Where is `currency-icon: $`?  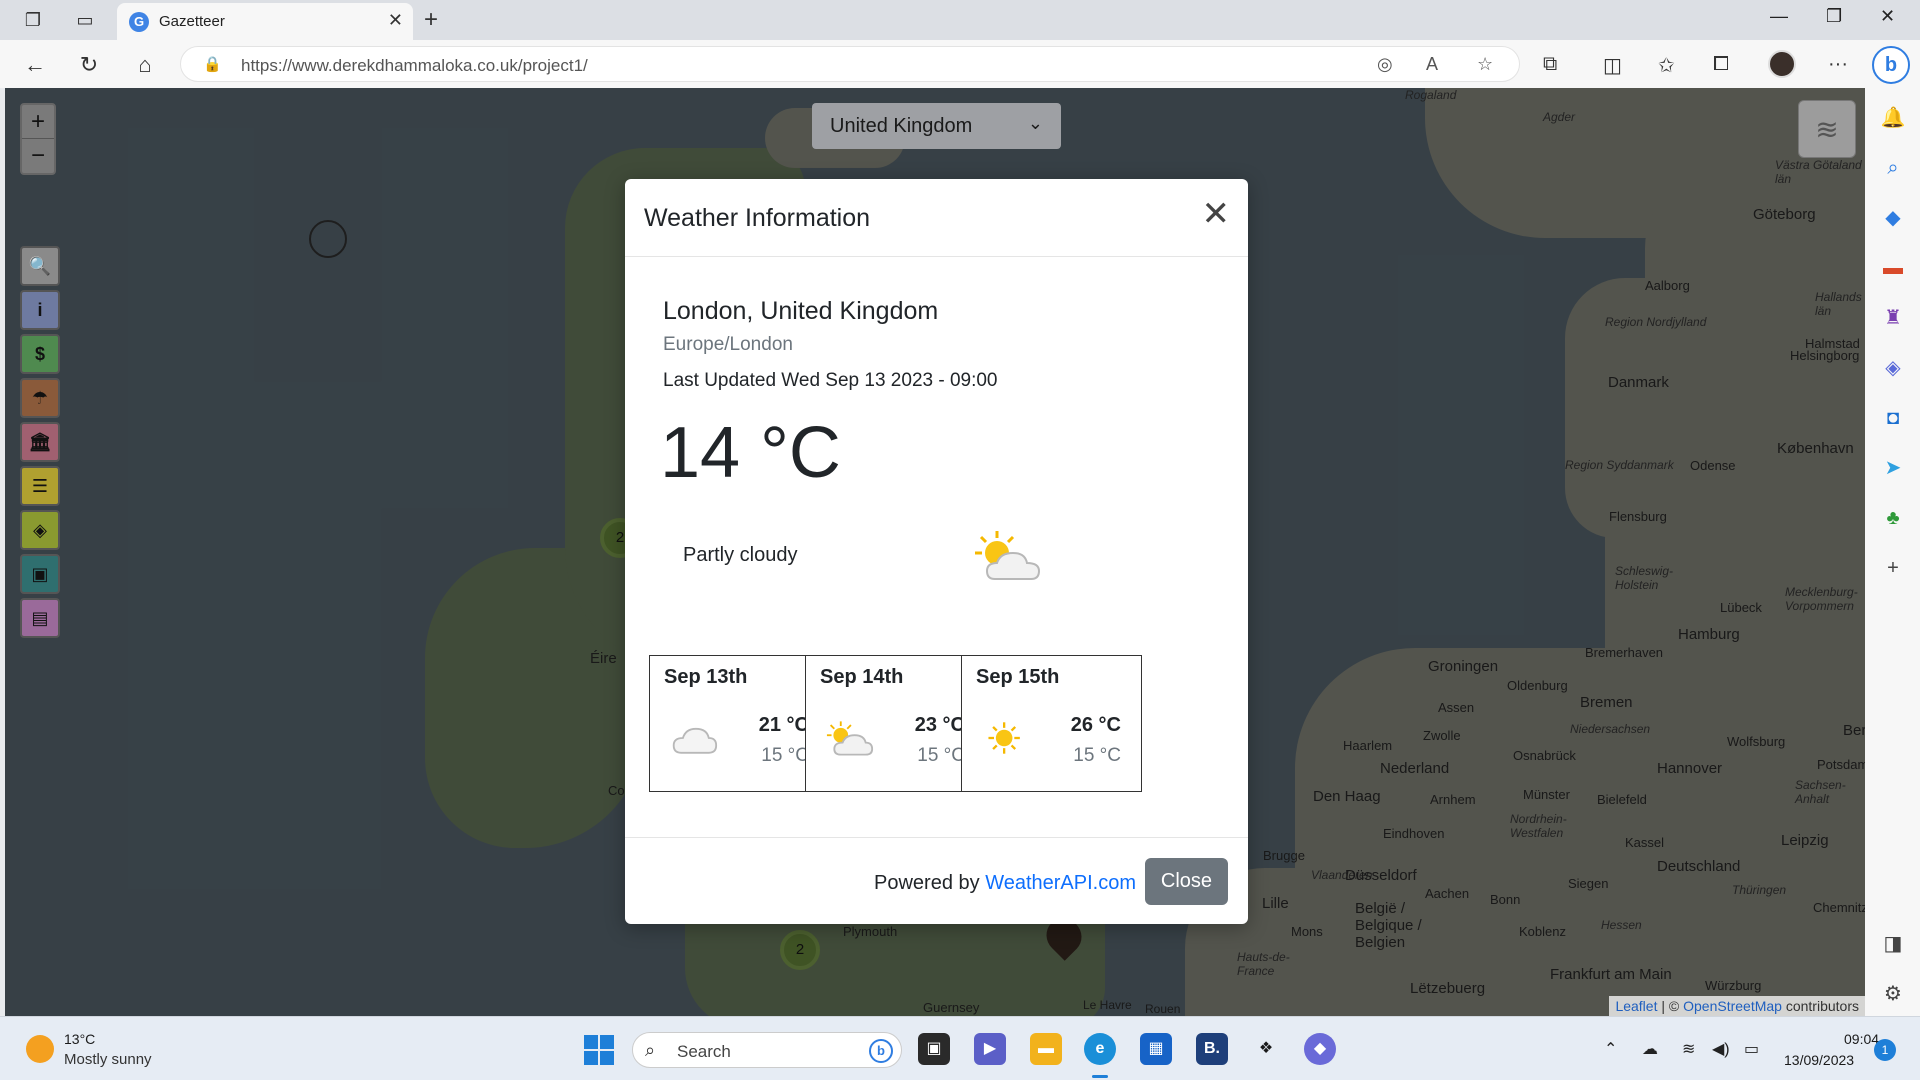 currency-icon: $ is located at coordinates (40, 354).